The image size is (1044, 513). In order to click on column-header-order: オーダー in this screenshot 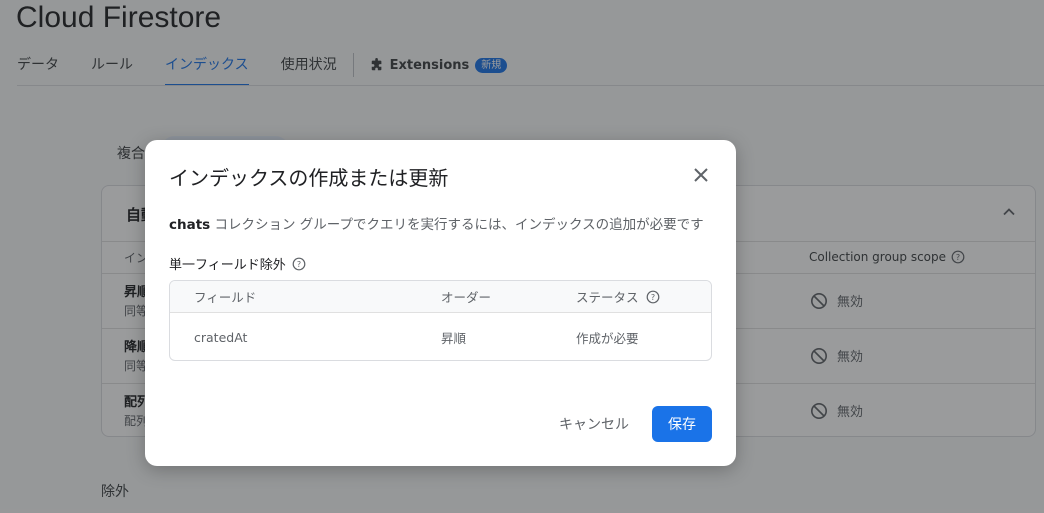, I will do `click(466, 297)`.